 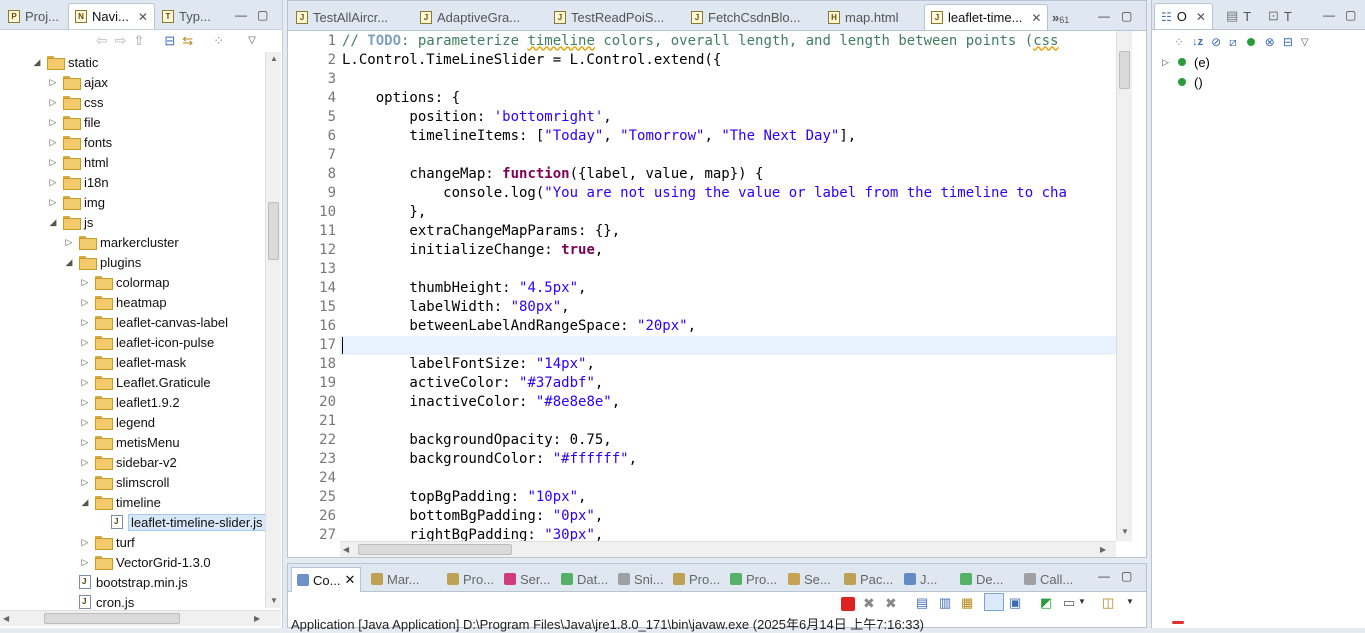 What do you see at coordinates (1250, 42) in the screenshot?
I see `hide-nonpublic-icon` at bounding box center [1250, 42].